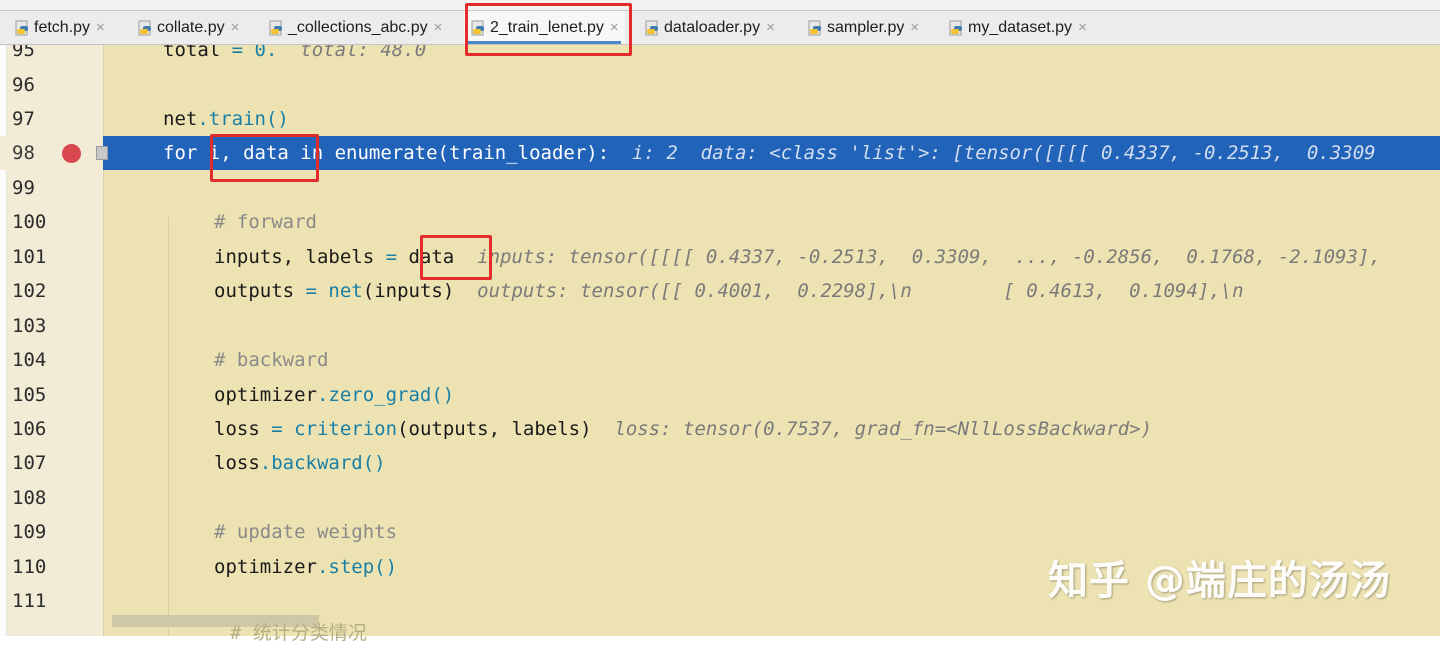 This screenshot has width=1440, height=645. I want to click on line-number: 95, so click(23, 53).